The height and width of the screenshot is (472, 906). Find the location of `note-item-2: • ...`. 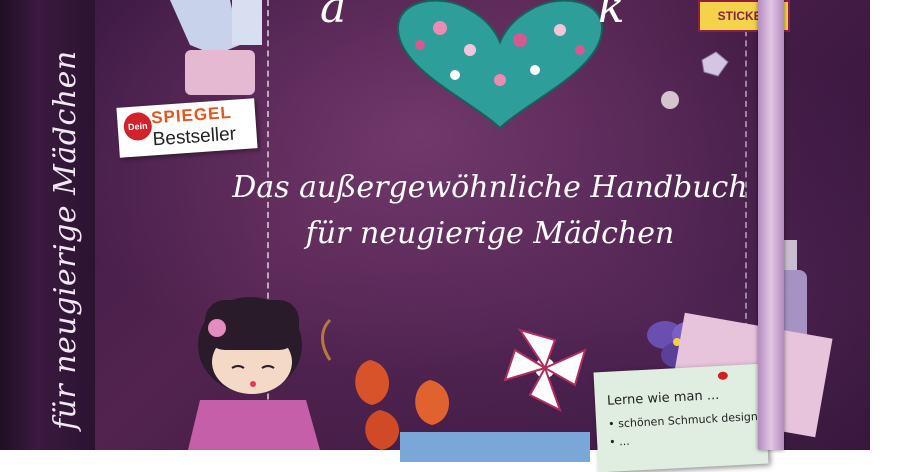

note-item-2: • ... is located at coordinates (619, 441).